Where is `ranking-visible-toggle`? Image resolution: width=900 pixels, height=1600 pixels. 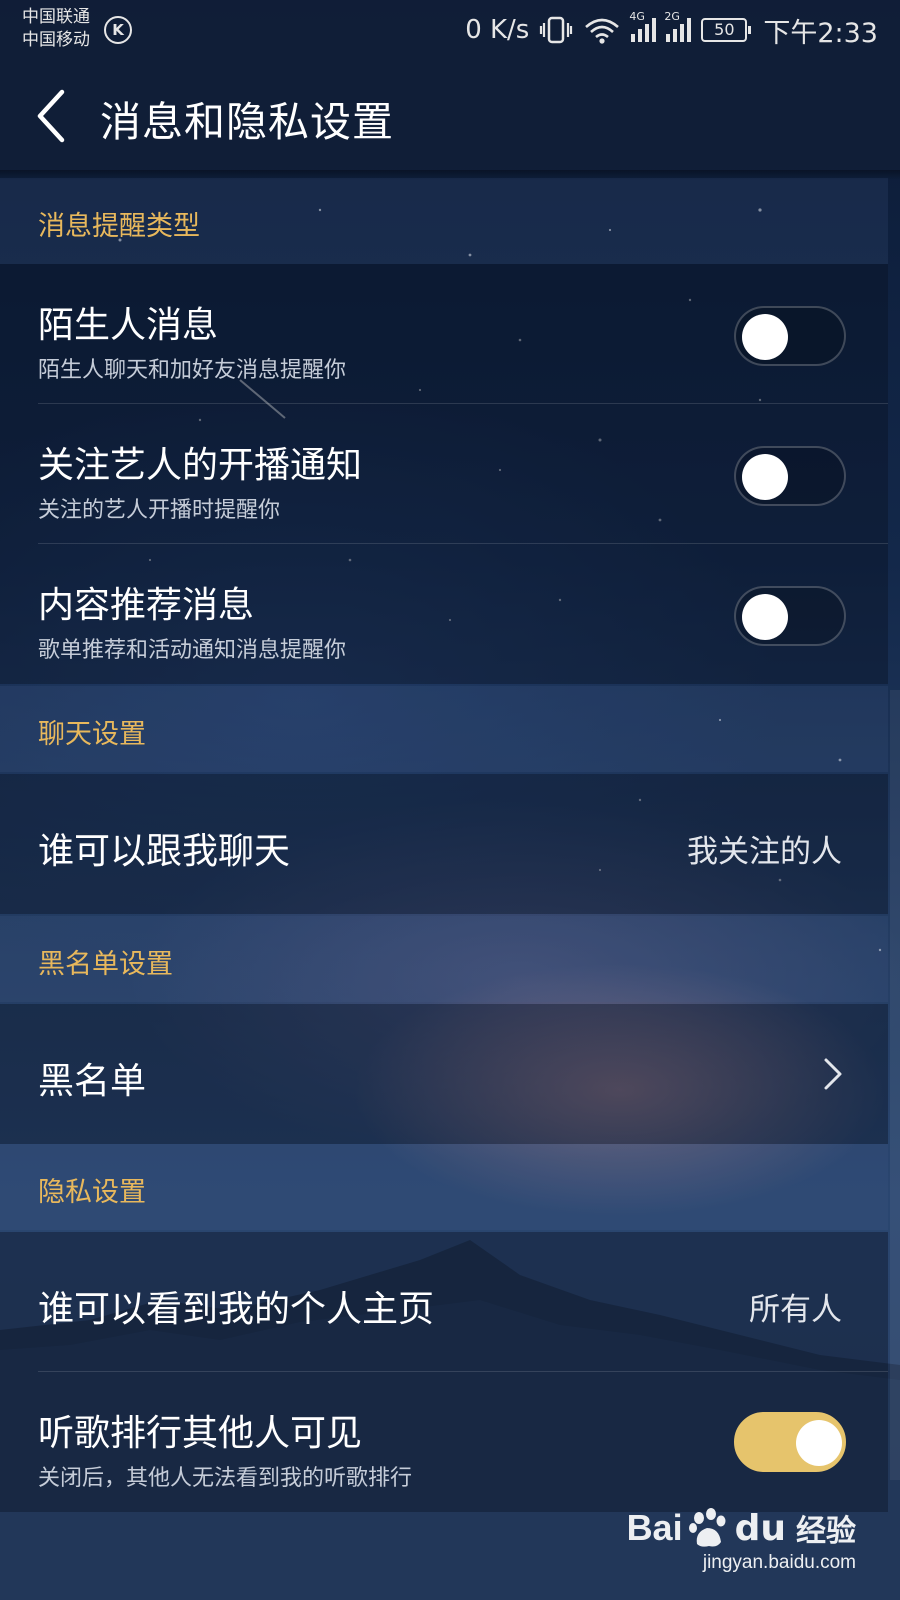
ranking-visible-toggle is located at coordinates (790, 1442).